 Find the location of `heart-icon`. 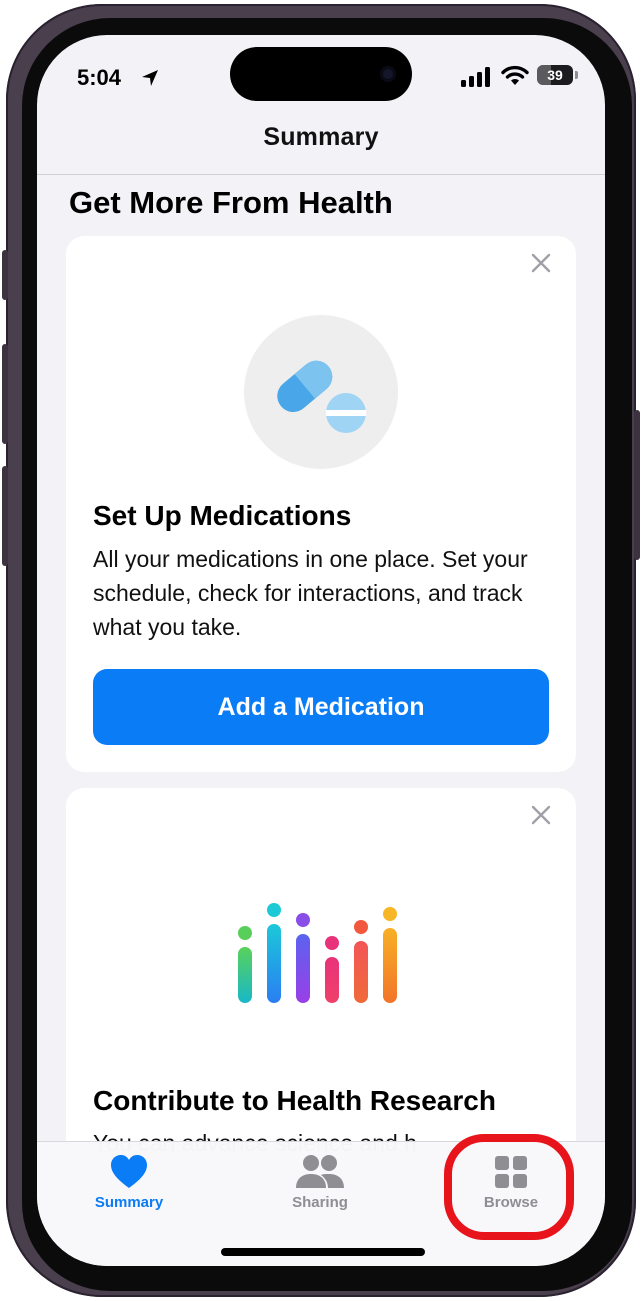

heart-icon is located at coordinates (129, 1171).